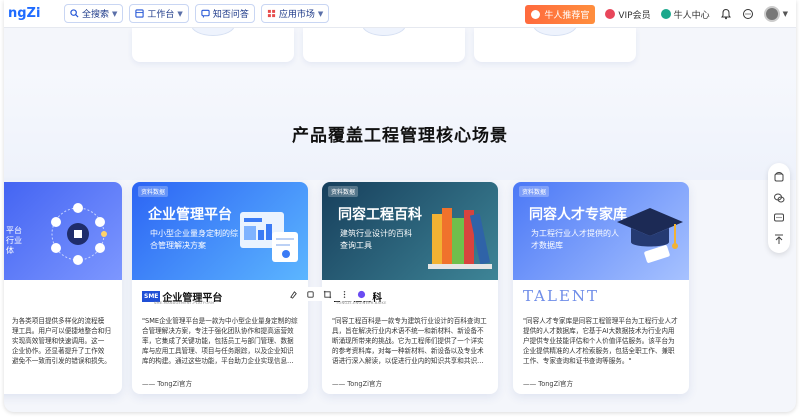  I want to click on user-avatar, so click(771, 14).